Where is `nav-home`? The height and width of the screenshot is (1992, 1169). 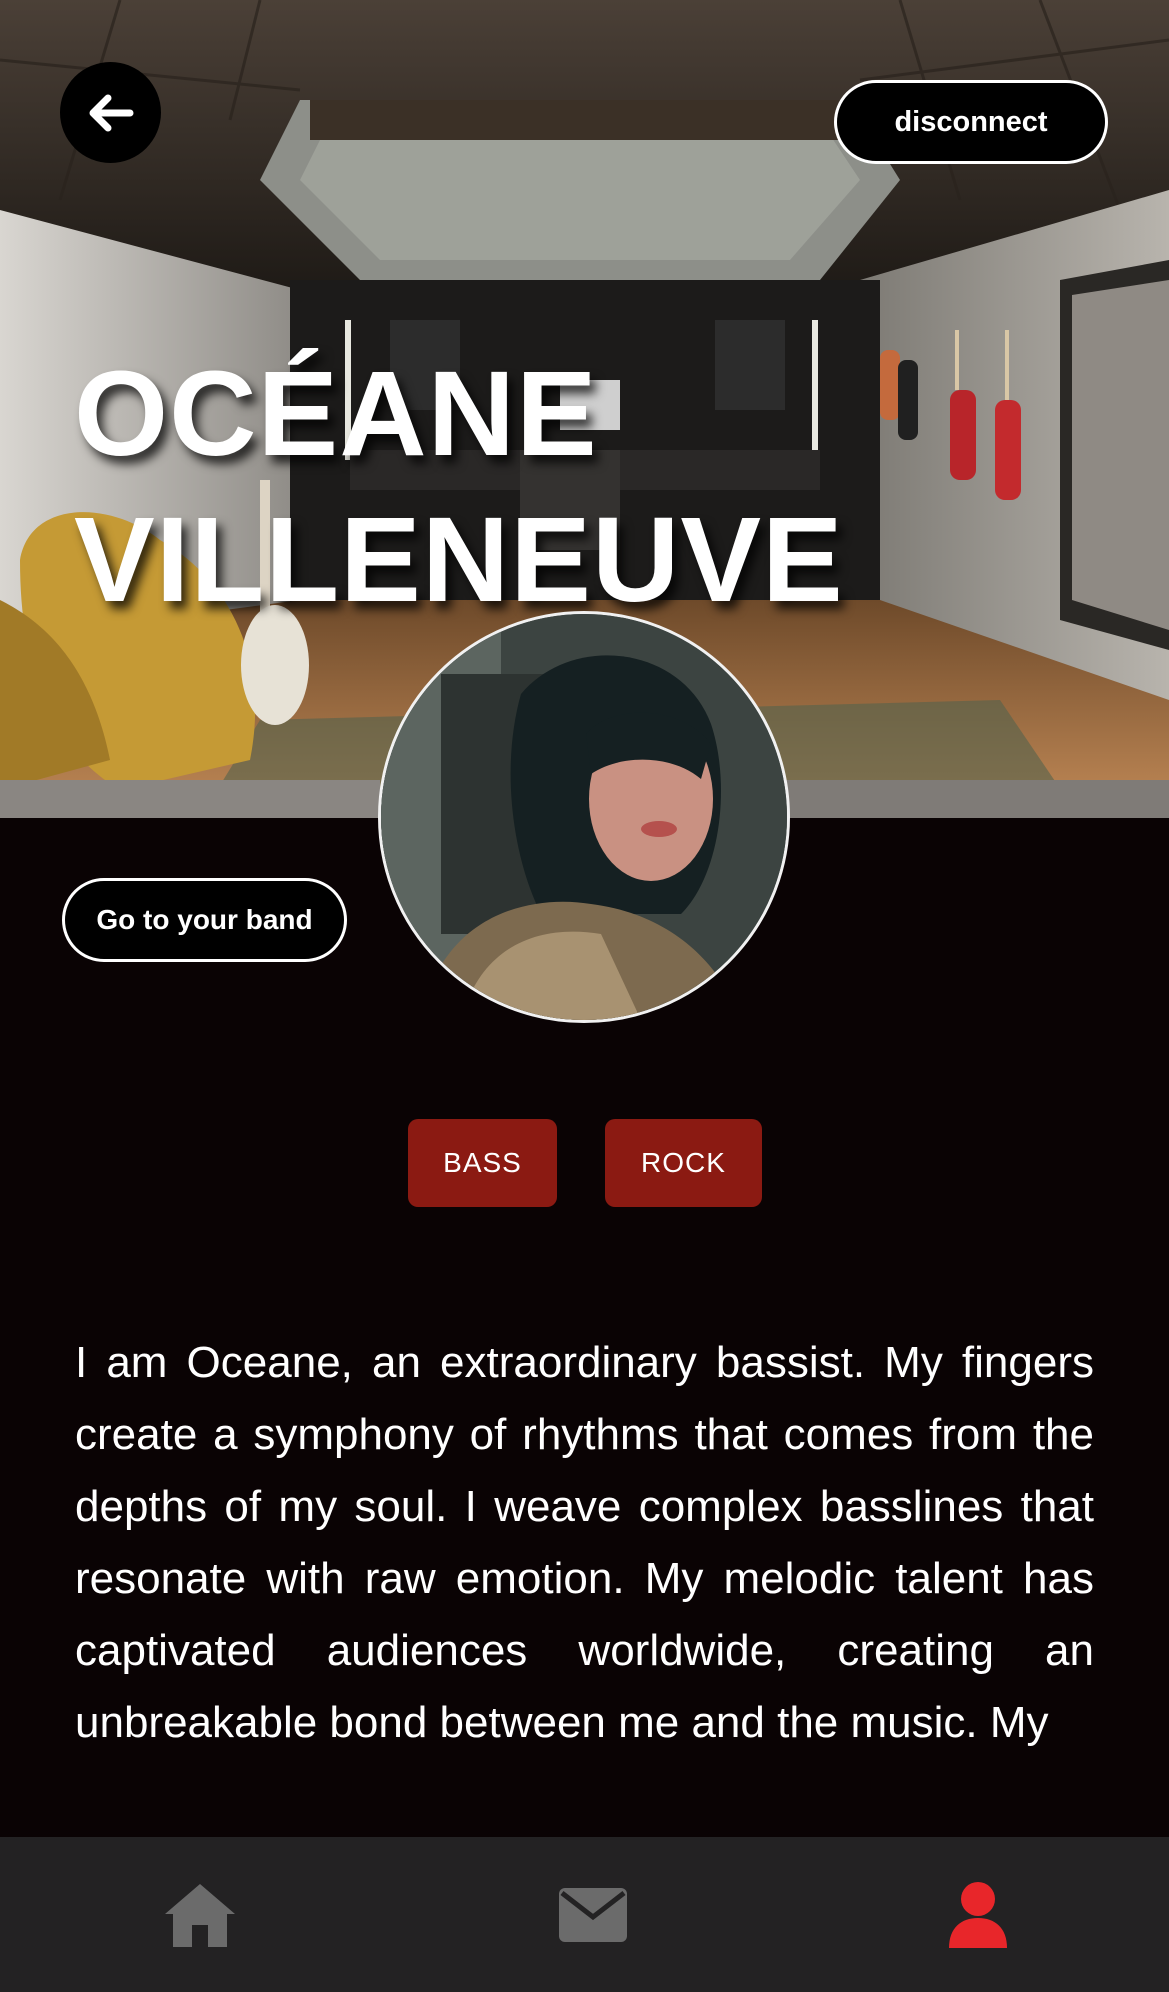 nav-home is located at coordinates (200, 1914).